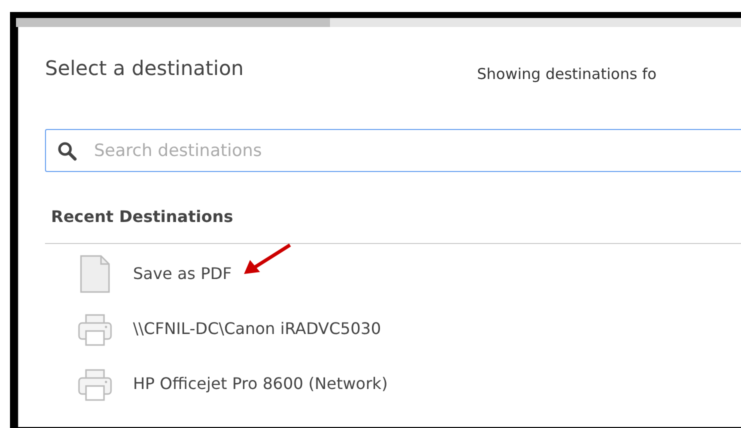  What do you see at coordinates (260, 384) in the screenshot?
I see `destination-item: HP Officejet Pro 8600 (Network)` at bounding box center [260, 384].